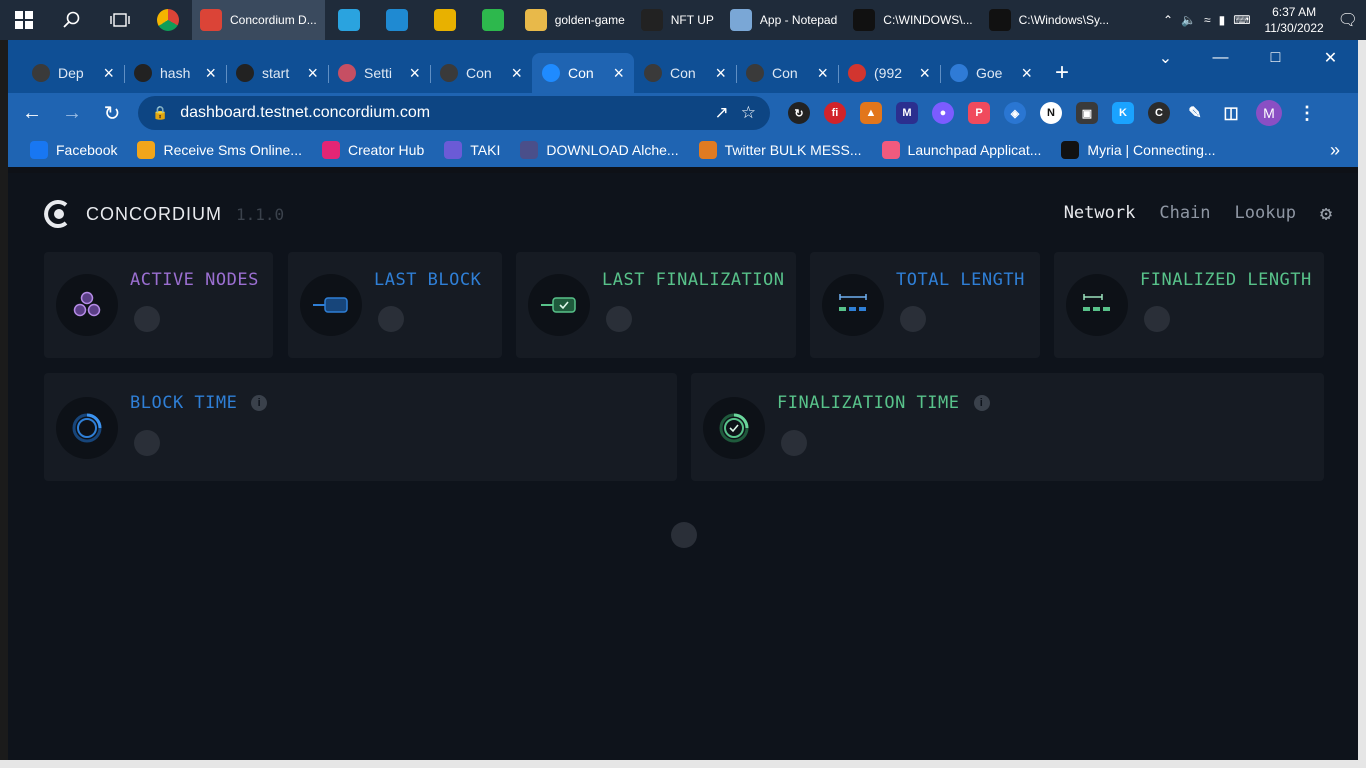  I want to click on tab-title: Goe, so click(989, 73).